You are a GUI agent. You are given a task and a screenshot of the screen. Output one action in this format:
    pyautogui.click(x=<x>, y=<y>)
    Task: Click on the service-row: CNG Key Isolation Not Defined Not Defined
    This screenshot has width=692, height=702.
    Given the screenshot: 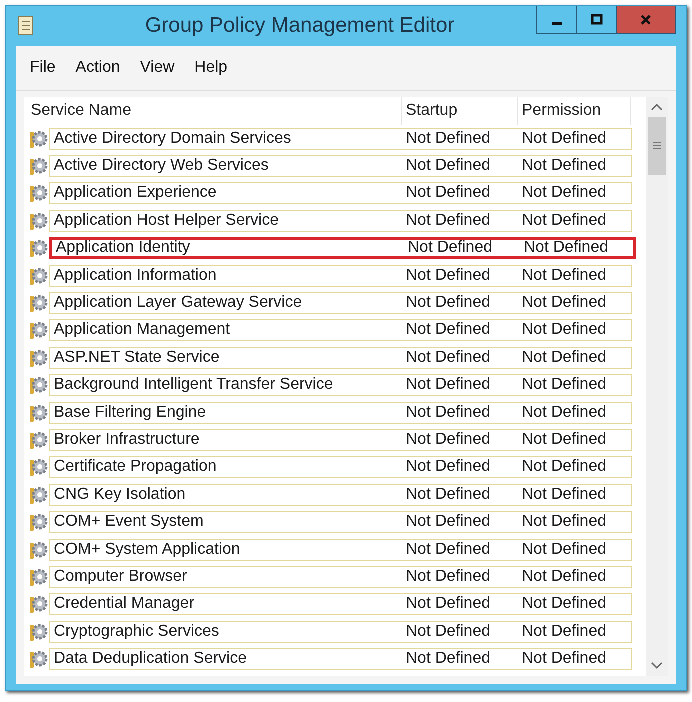 What is the action you would take?
    pyautogui.click(x=340, y=495)
    